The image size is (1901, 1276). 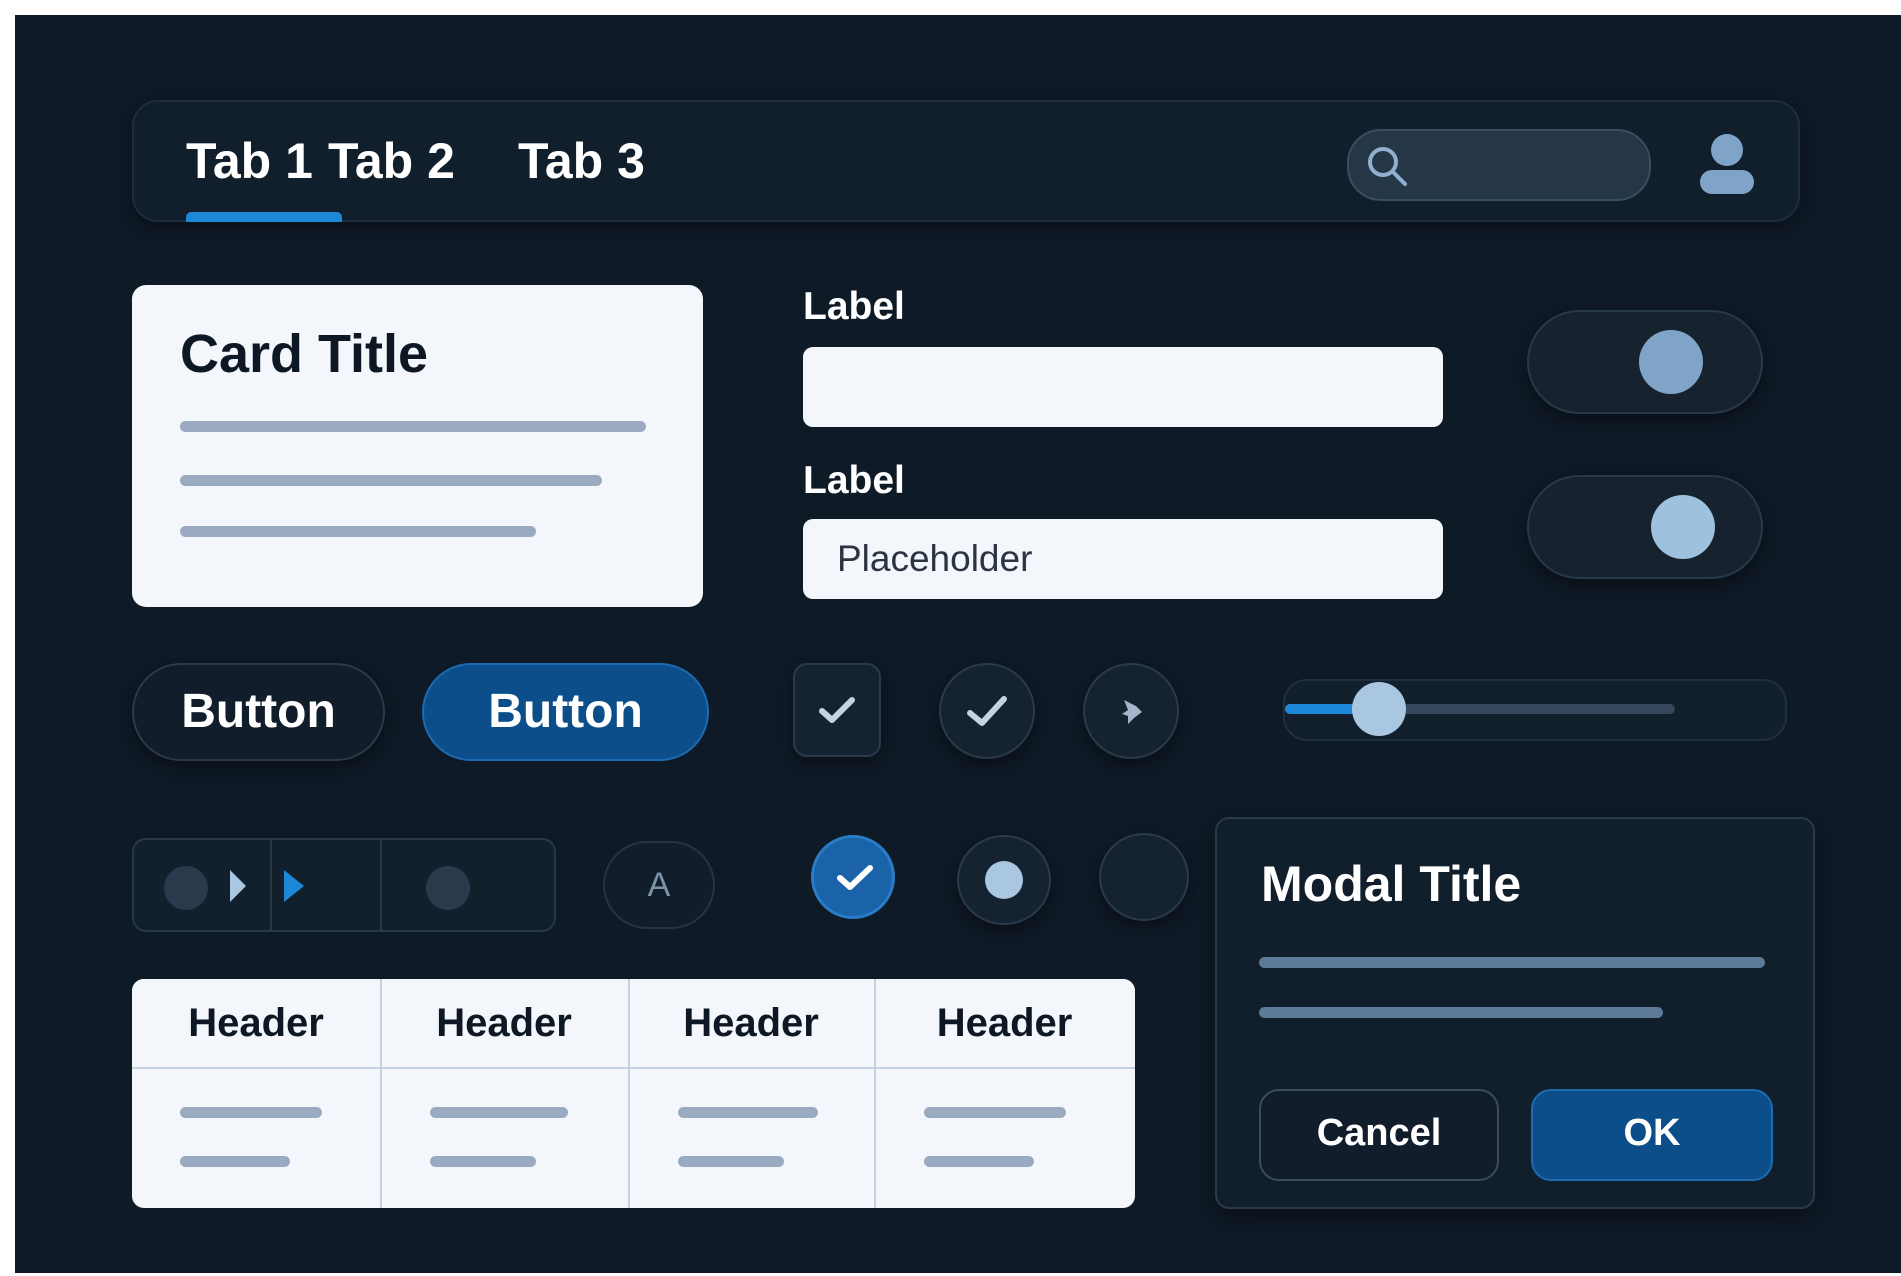 I want to click on tab-2: Tab 2, so click(x=391, y=161).